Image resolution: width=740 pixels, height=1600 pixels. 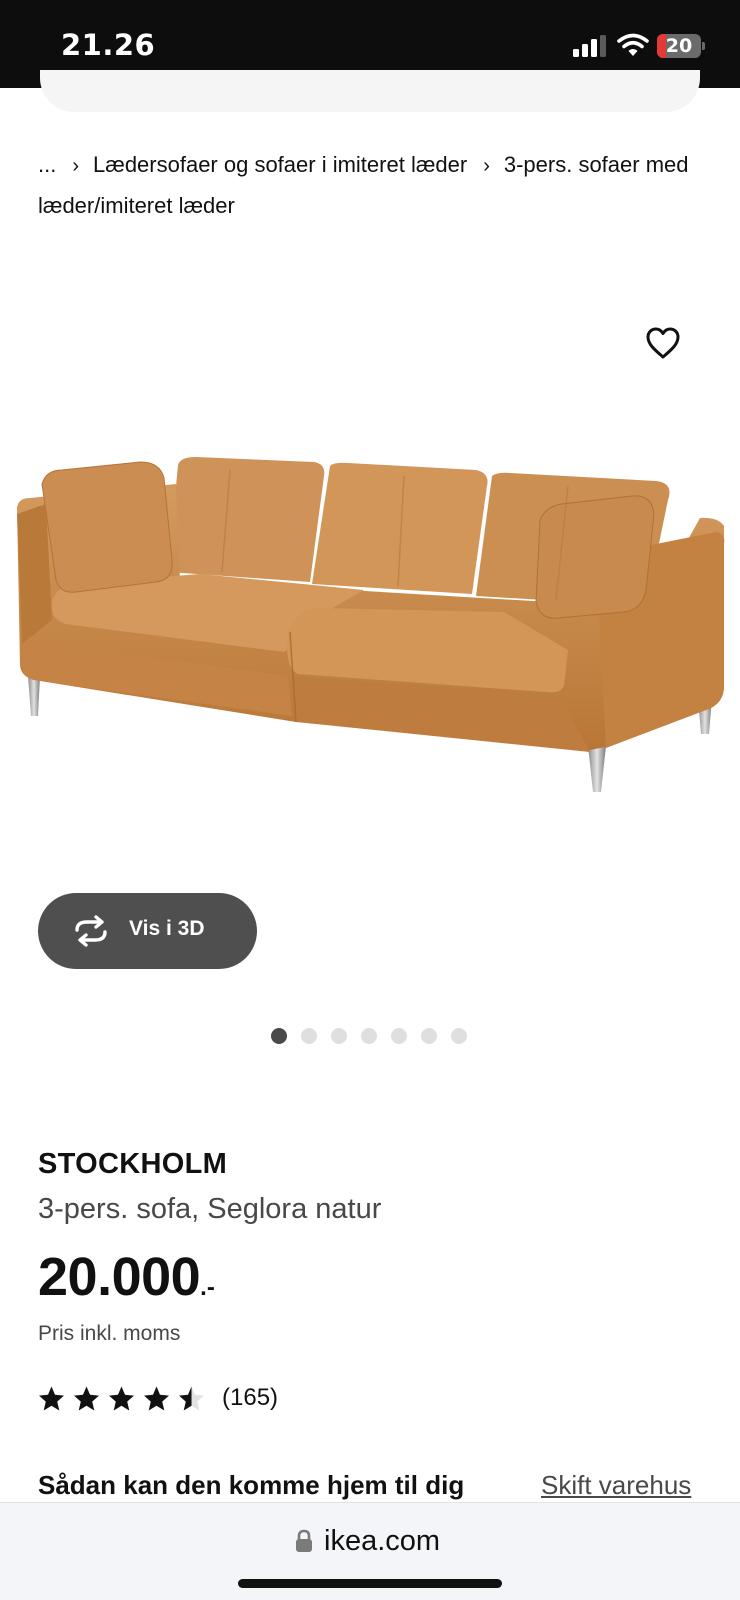 What do you see at coordinates (280, 164) in the screenshot?
I see `breadcrumb-item-leather-sofas: Lædersofaer og sofaer i imiteret læder` at bounding box center [280, 164].